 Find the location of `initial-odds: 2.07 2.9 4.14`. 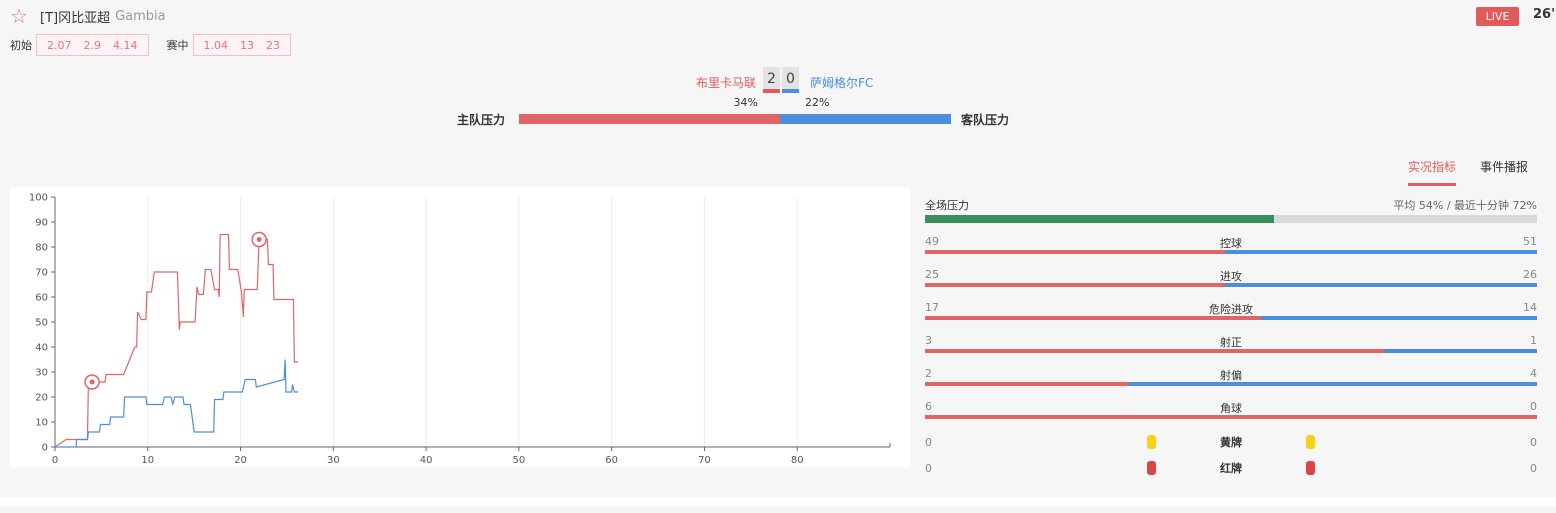

initial-odds: 2.07 2.9 4.14 is located at coordinates (92, 45).